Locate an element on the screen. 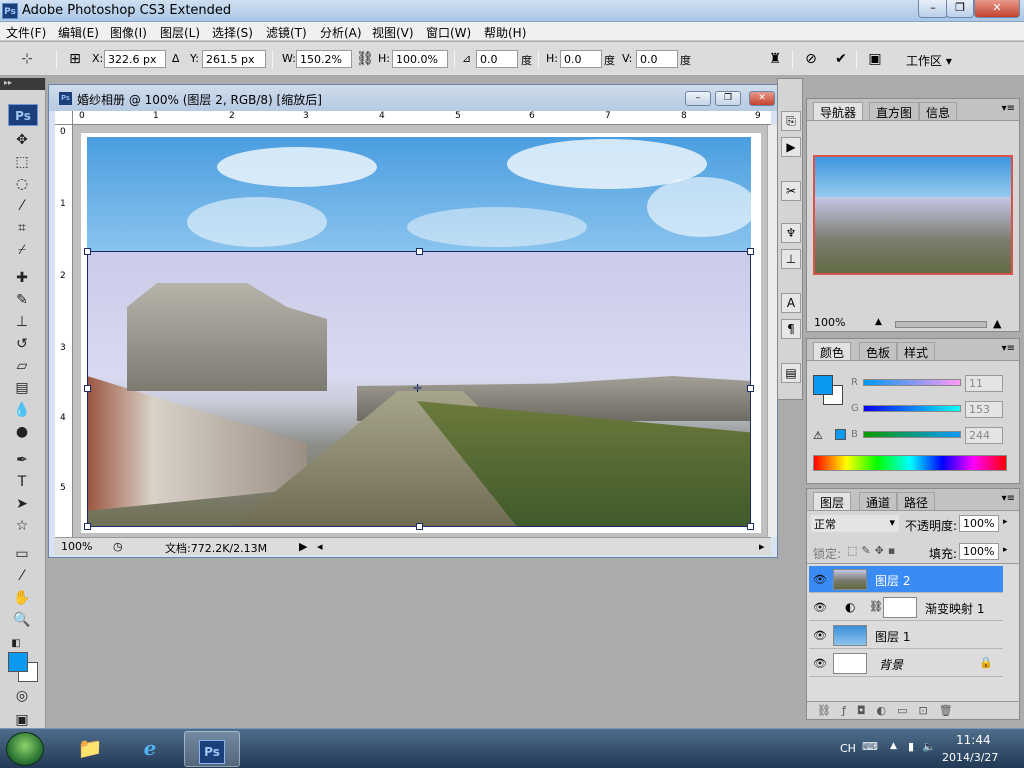 Image resolution: width=1024 pixels, height=768 pixels. tray-expand-icon: ▲ is located at coordinates (893, 746).